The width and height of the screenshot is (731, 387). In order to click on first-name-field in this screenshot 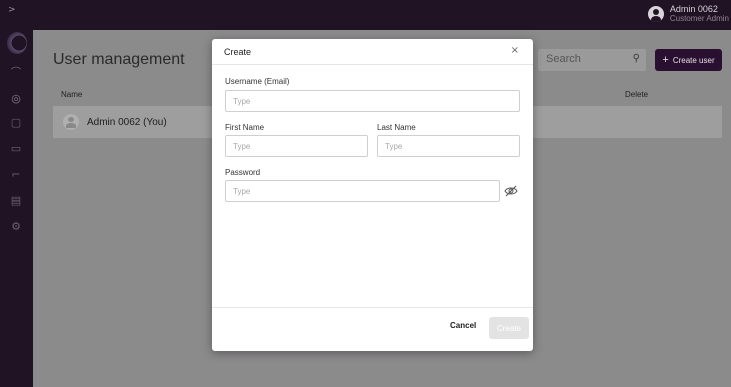, I will do `click(296, 146)`.